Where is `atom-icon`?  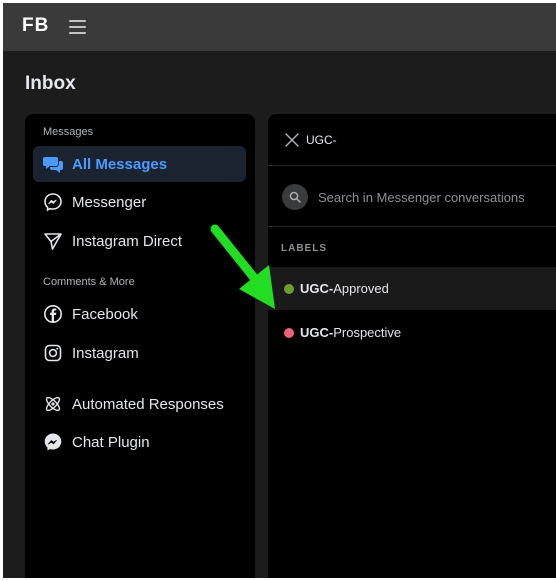
atom-icon is located at coordinates (53, 404).